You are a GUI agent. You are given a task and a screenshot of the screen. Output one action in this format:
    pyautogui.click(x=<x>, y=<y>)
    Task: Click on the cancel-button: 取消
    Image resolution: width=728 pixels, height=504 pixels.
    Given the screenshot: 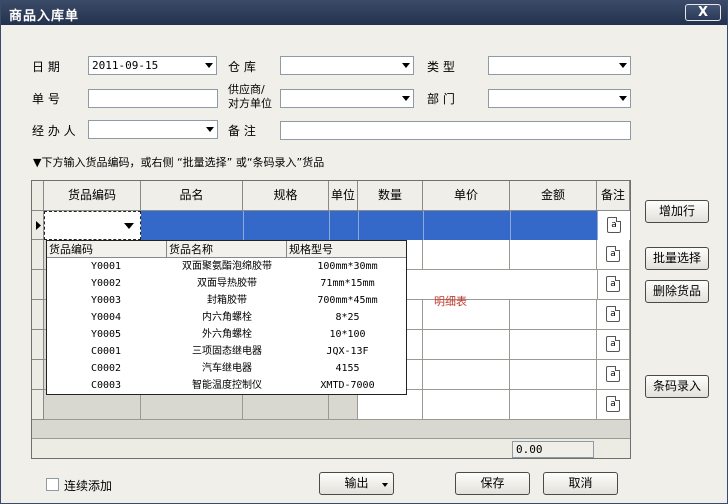 What is the action you would take?
    pyautogui.click(x=580, y=483)
    